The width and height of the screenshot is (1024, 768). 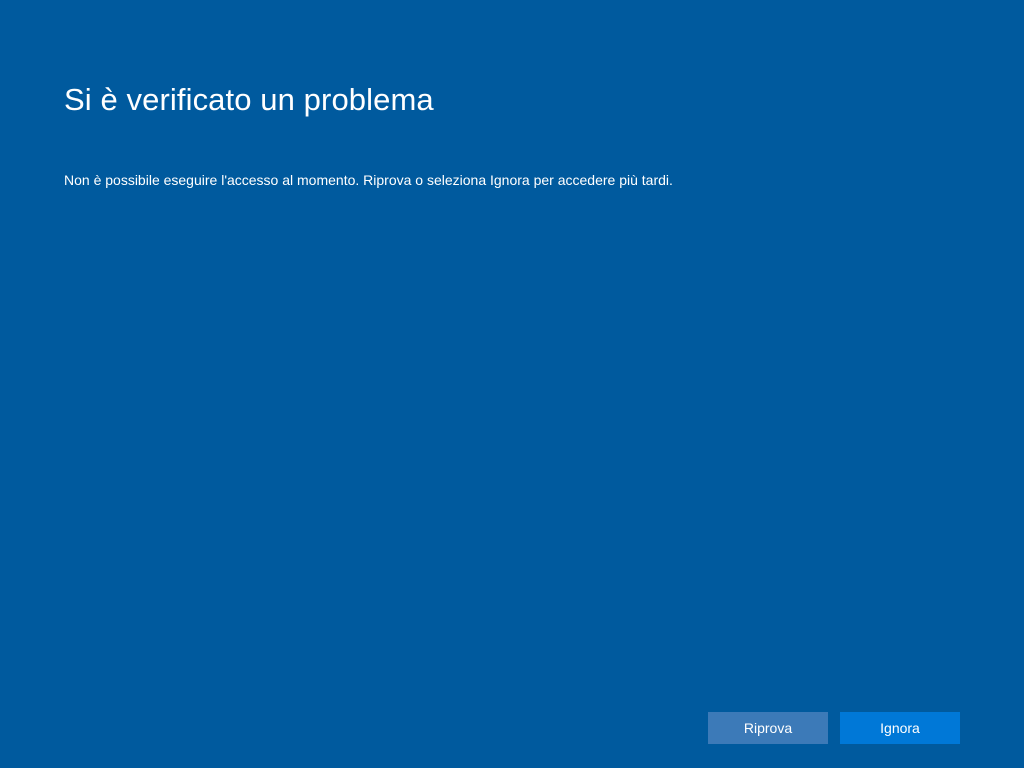 I want to click on page-title: Si è verificato un problema, so click(x=249, y=99).